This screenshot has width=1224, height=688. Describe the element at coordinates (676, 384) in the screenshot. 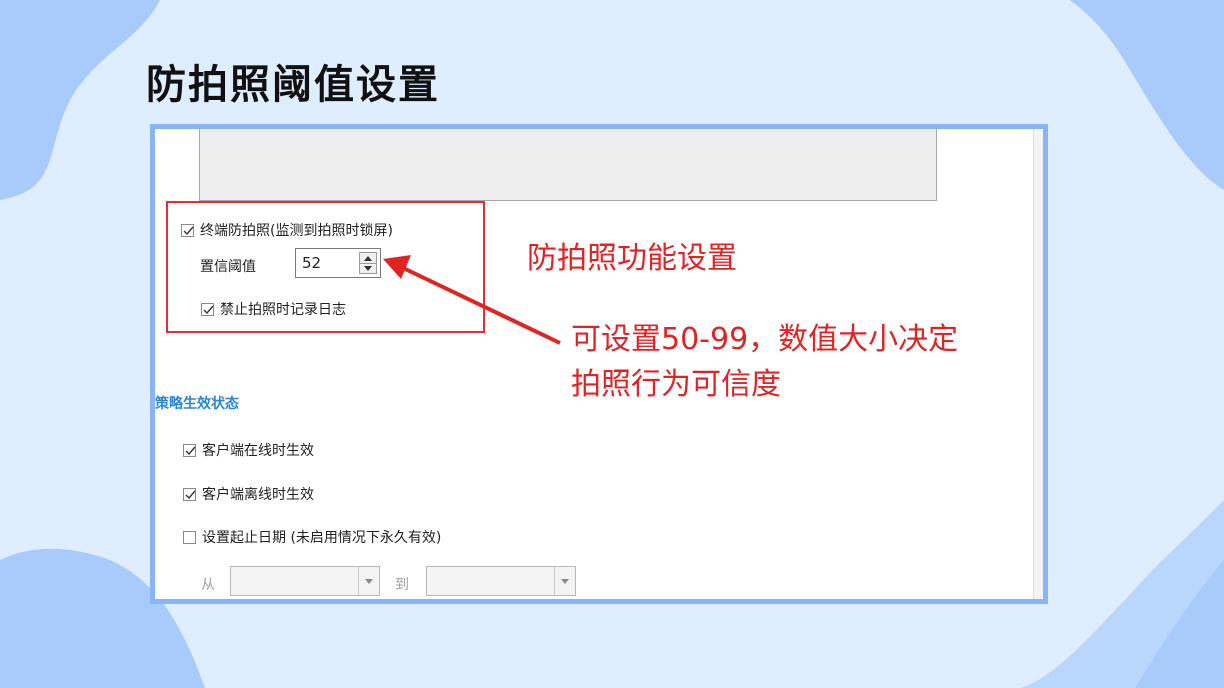

I see `range-annotation-line2: 拍照行为可信度` at that location.